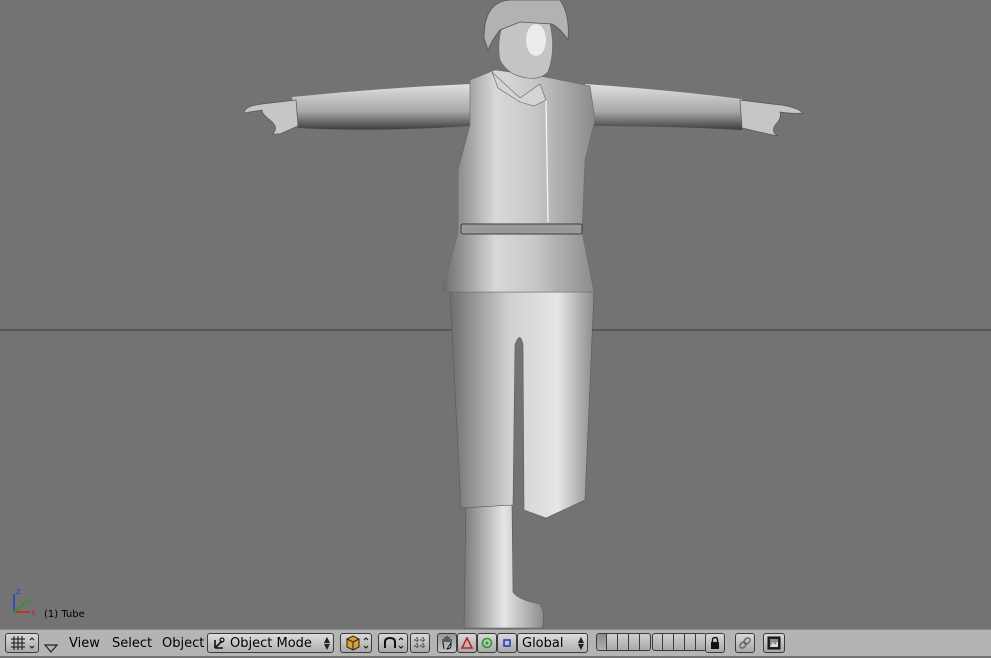 Image resolution: width=991 pixels, height=658 pixels. Describe the element at coordinates (522, 405) in the screenshot. I see `model-trousers` at that location.